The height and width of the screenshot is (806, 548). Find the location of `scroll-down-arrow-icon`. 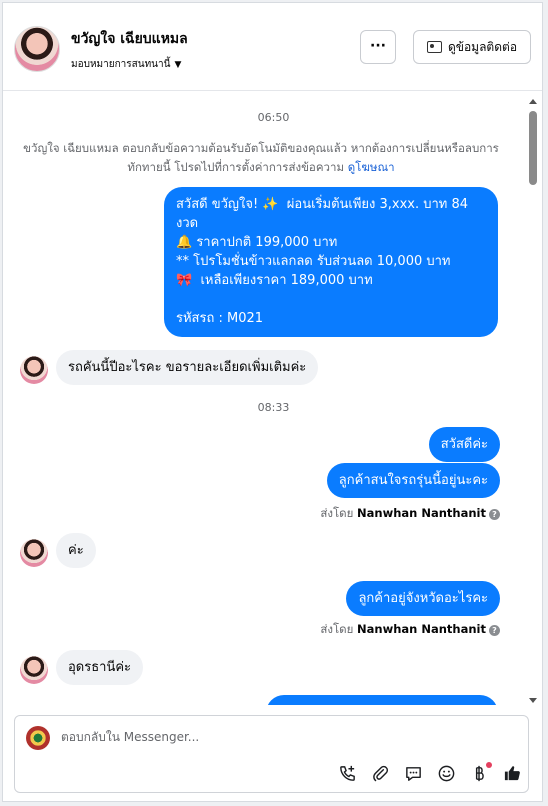

scroll-down-arrow-icon is located at coordinates (533, 700).